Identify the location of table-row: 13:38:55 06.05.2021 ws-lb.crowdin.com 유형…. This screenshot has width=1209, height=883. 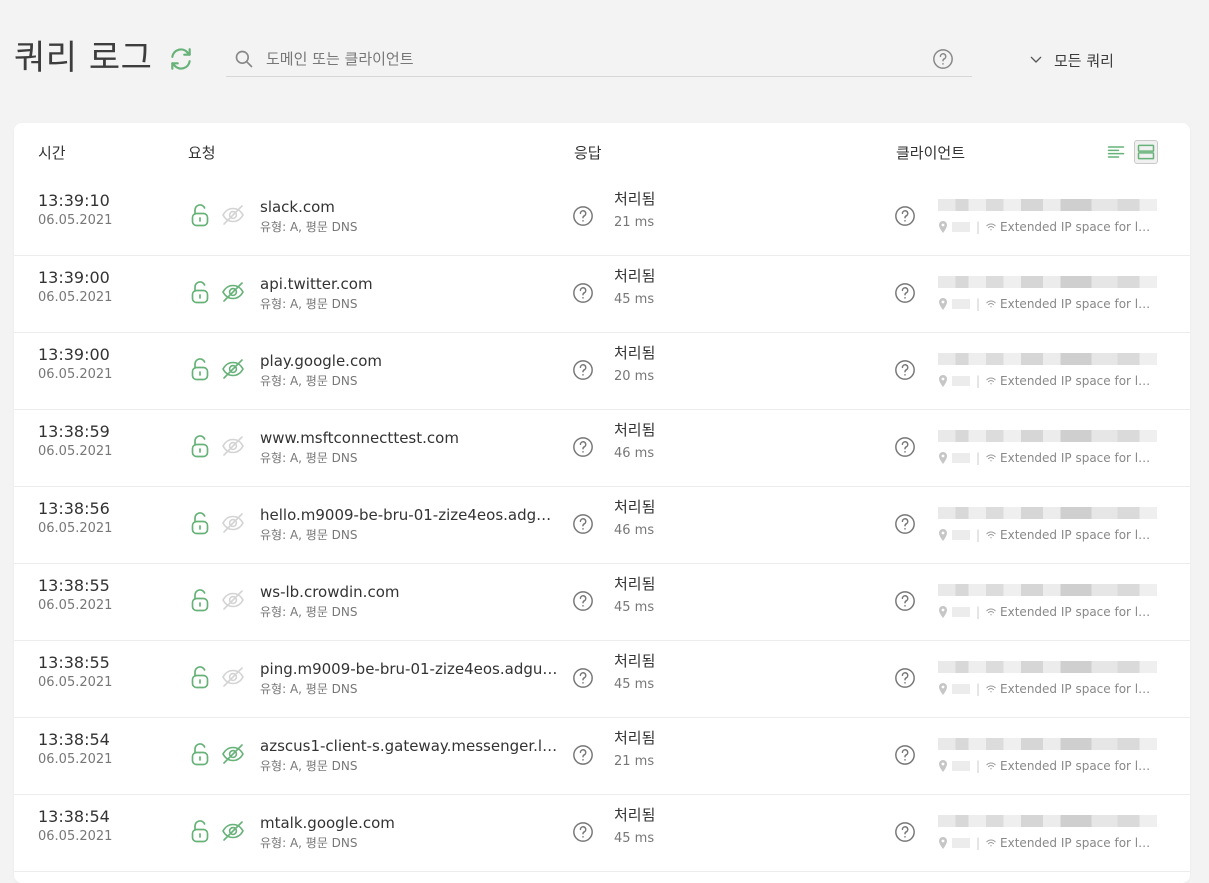
(602, 602).